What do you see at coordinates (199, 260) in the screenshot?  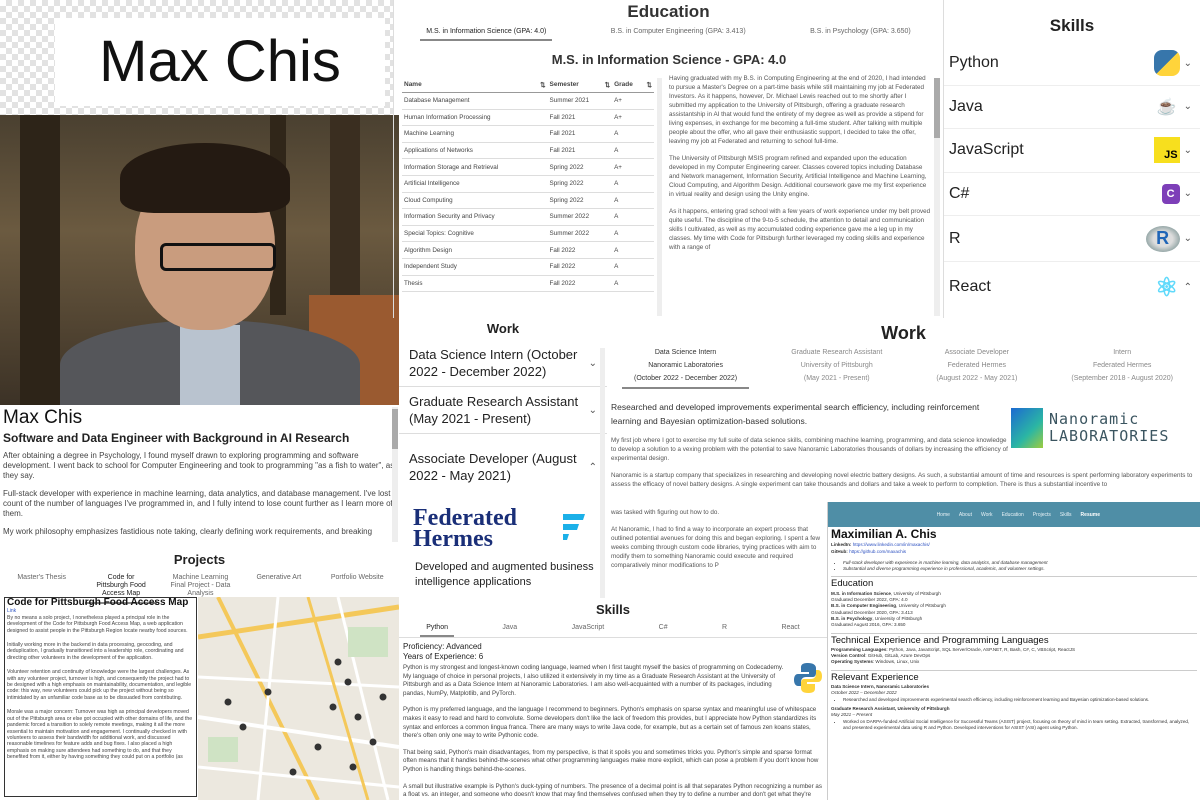 I see `profile-photo` at bounding box center [199, 260].